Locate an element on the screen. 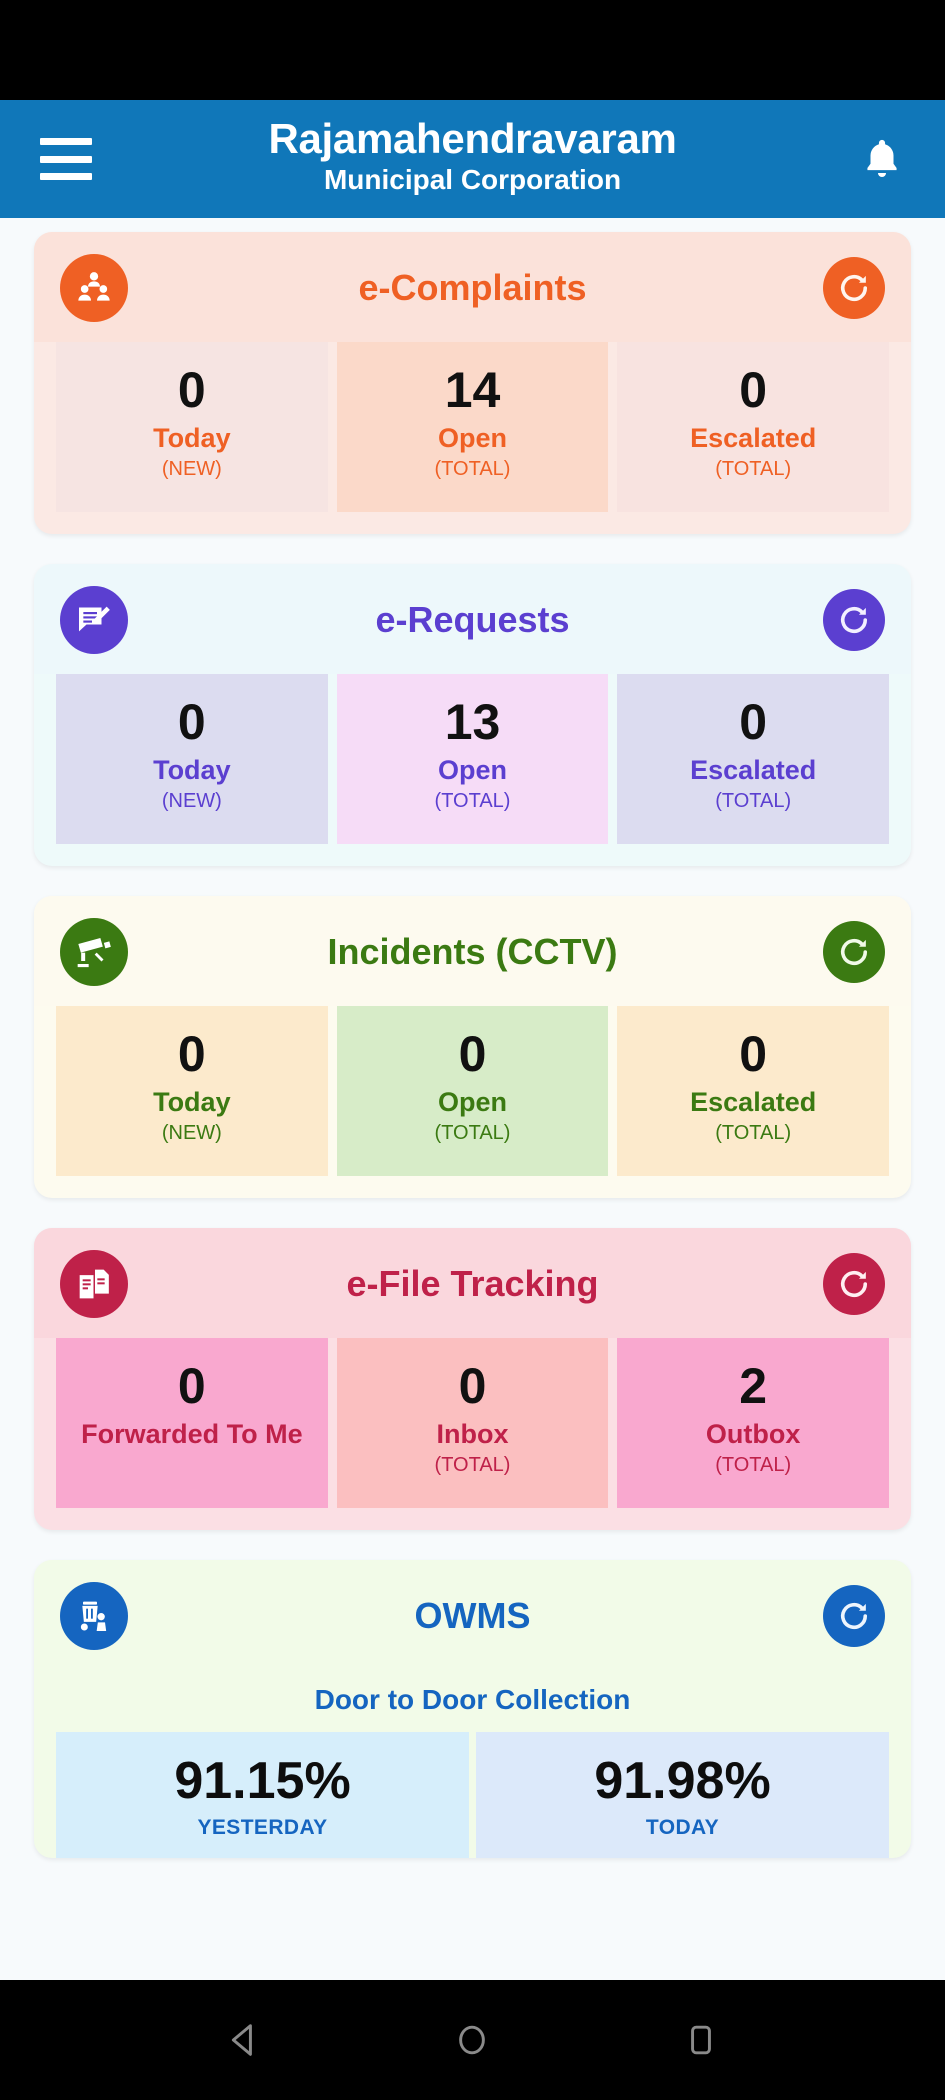 This screenshot has height=2100, width=945. stat-cell-outbox: 2 Outbox (TOTAL) is located at coordinates (753, 1423).